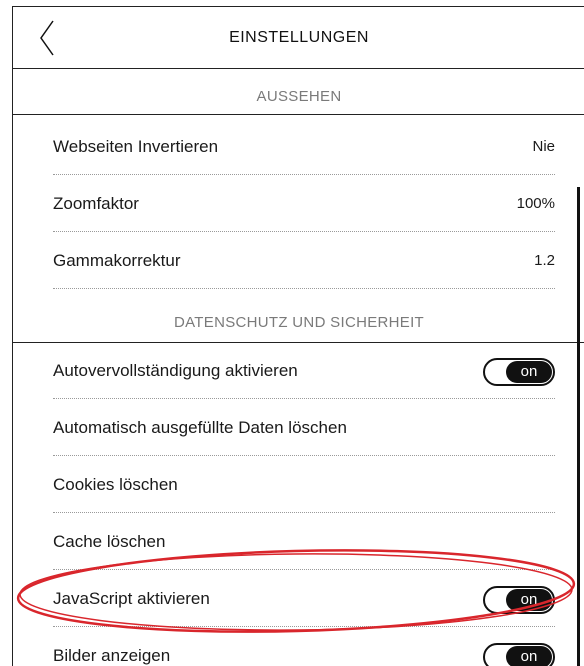 The width and height of the screenshot is (584, 666). Describe the element at coordinates (175, 370) in the screenshot. I see `setting-label: Autovervollständigung aktivieren` at that location.